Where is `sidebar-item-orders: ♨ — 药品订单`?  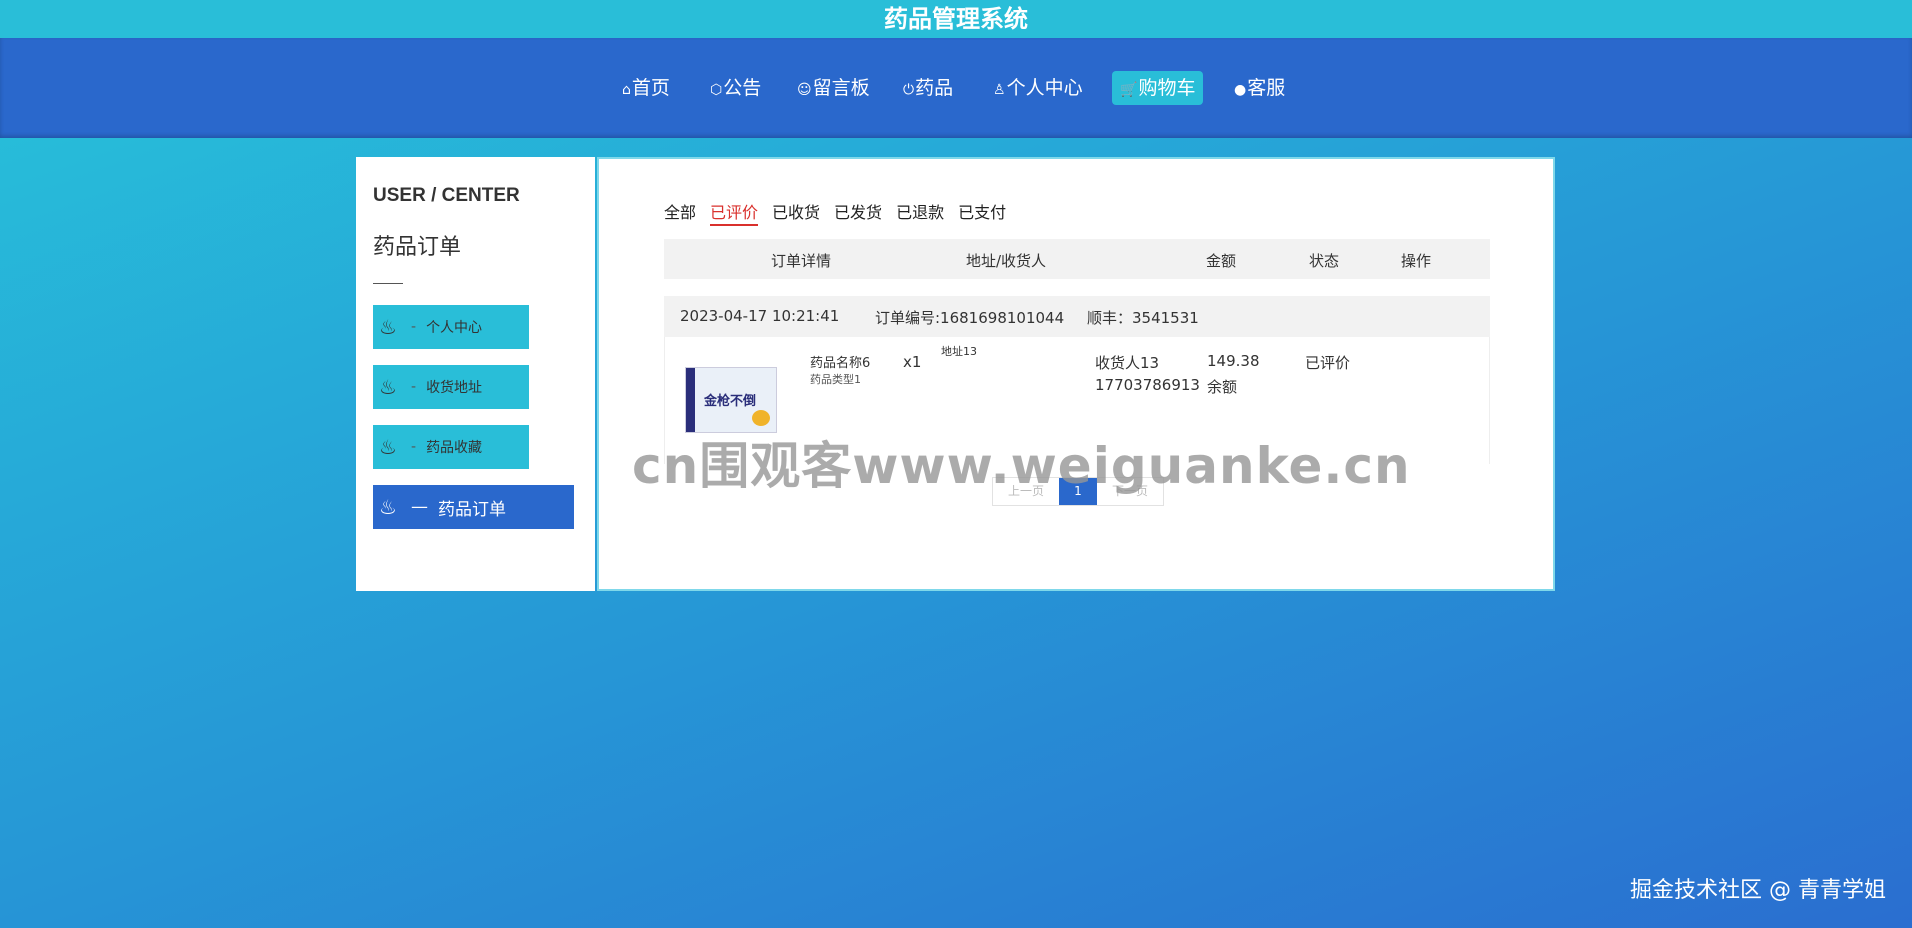
sidebar-item-orders: ♨ — 药品订单 is located at coordinates (473, 507).